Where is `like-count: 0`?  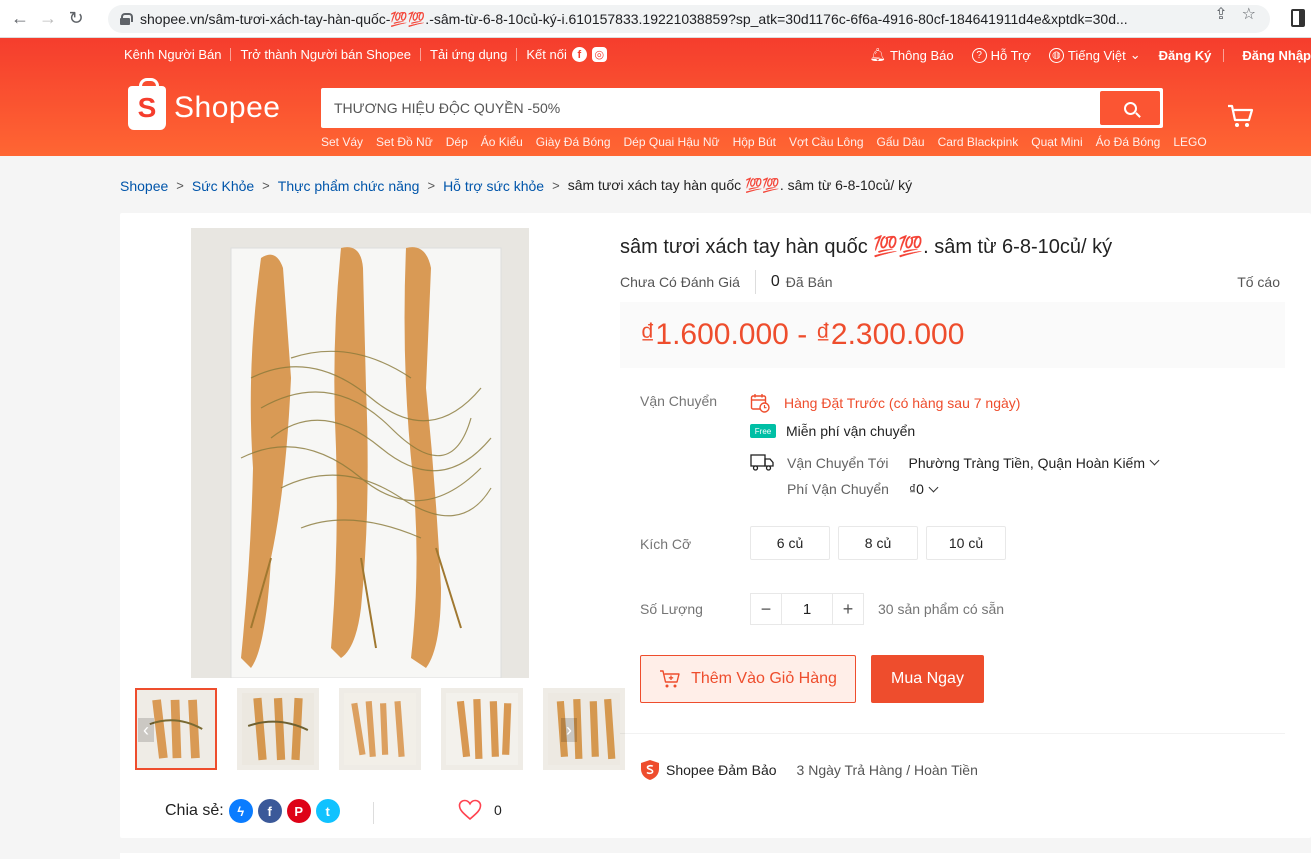
like-count: 0 is located at coordinates (498, 810).